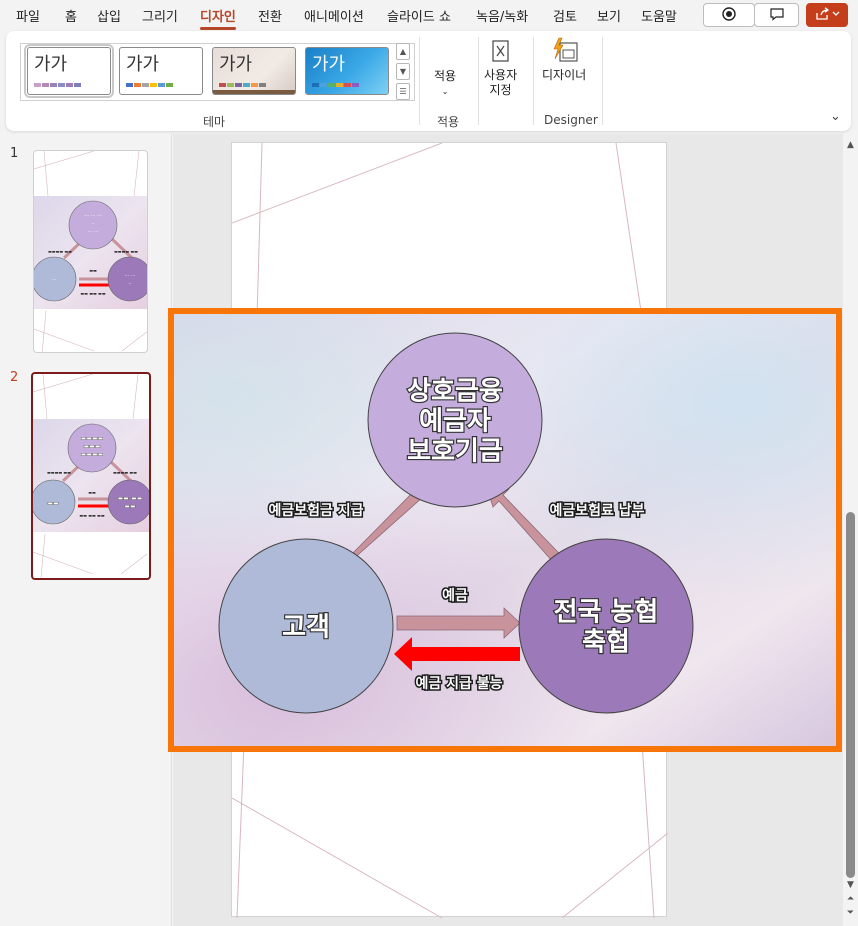 The image size is (858, 926). What do you see at coordinates (254, 71) in the screenshot?
I see `theme-option-3: 가가` at bounding box center [254, 71].